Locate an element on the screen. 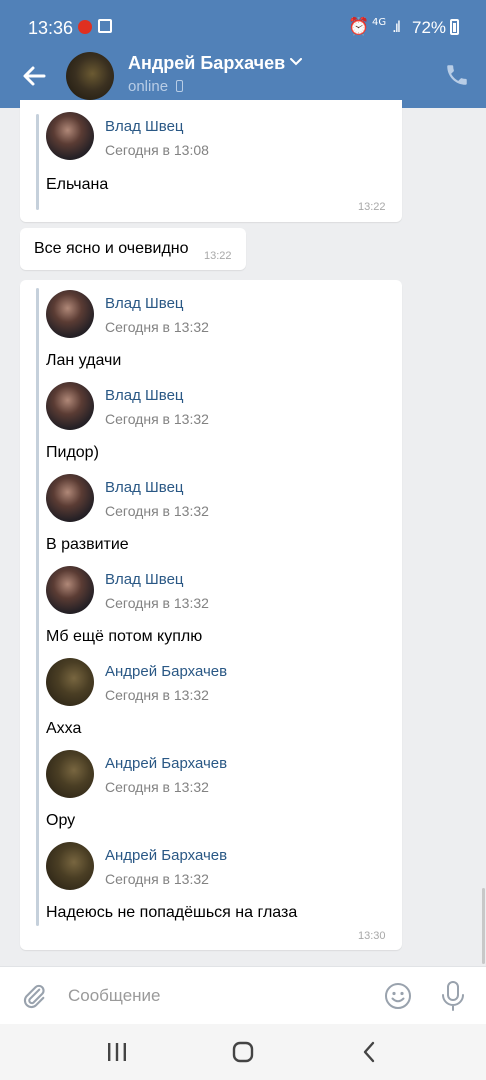 This screenshot has width=486, height=1080. message-bubble: Все ясно и очевидно 13:22 is located at coordinates (133, 249).